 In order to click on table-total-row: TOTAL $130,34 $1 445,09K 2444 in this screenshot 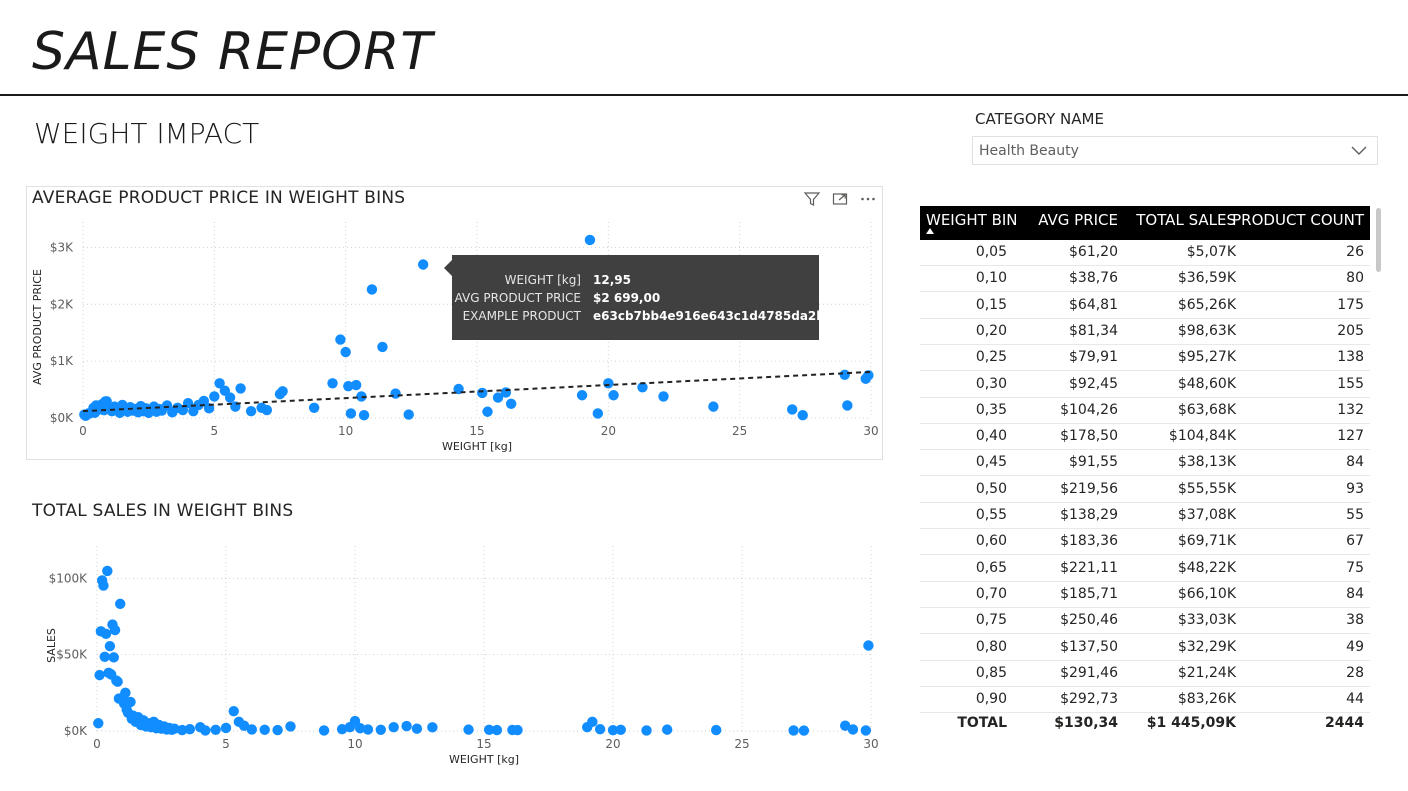, I will do `click(1145, 724)`.